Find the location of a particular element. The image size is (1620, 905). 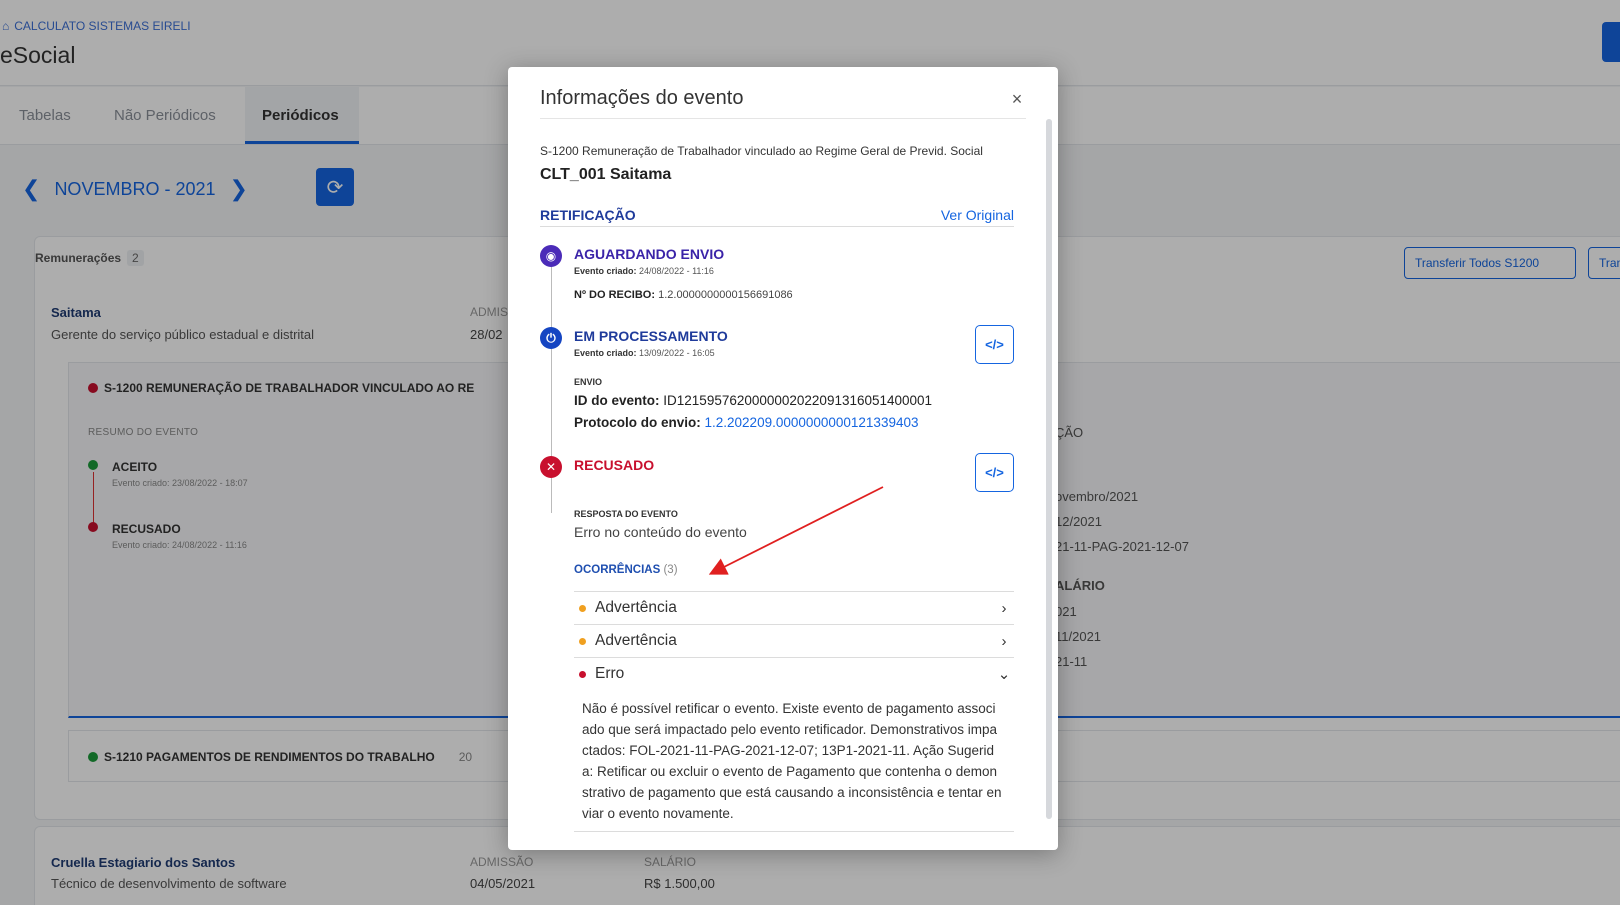

status-date: Evento criado: 24/08/2022 - 11:16 is located at coordinates (644, 271).